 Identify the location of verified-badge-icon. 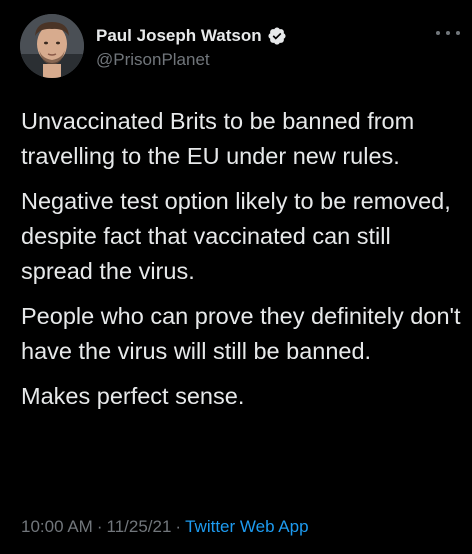
(277, 36).